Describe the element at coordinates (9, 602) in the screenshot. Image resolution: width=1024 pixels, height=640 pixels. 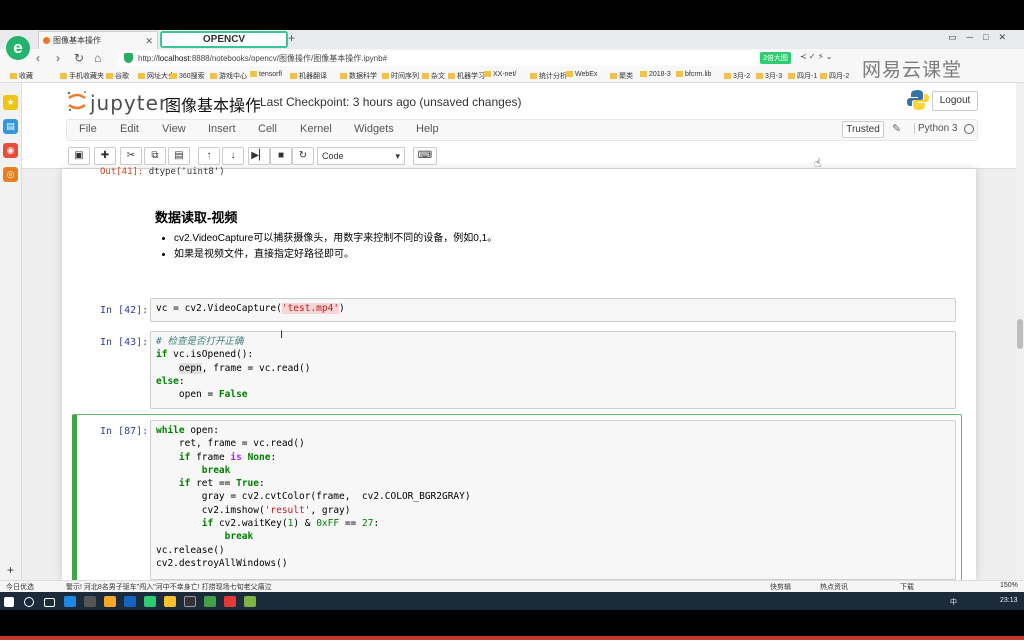
I see `windows-start-icon` at that location.